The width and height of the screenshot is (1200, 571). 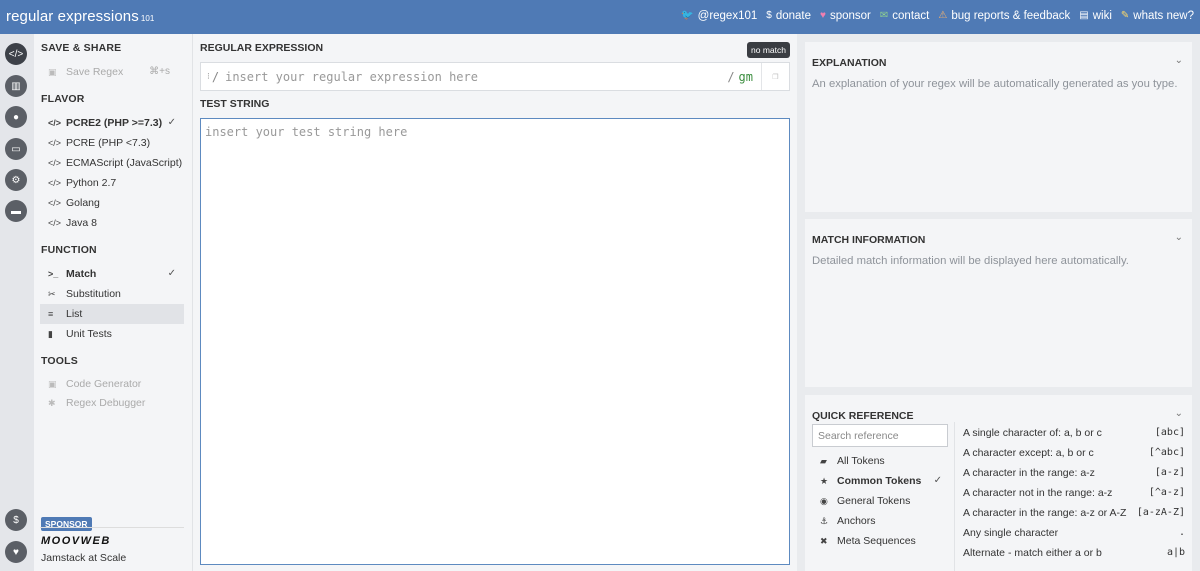 I want to click on settings-icon: ⚙, so click(x=16, y=180).